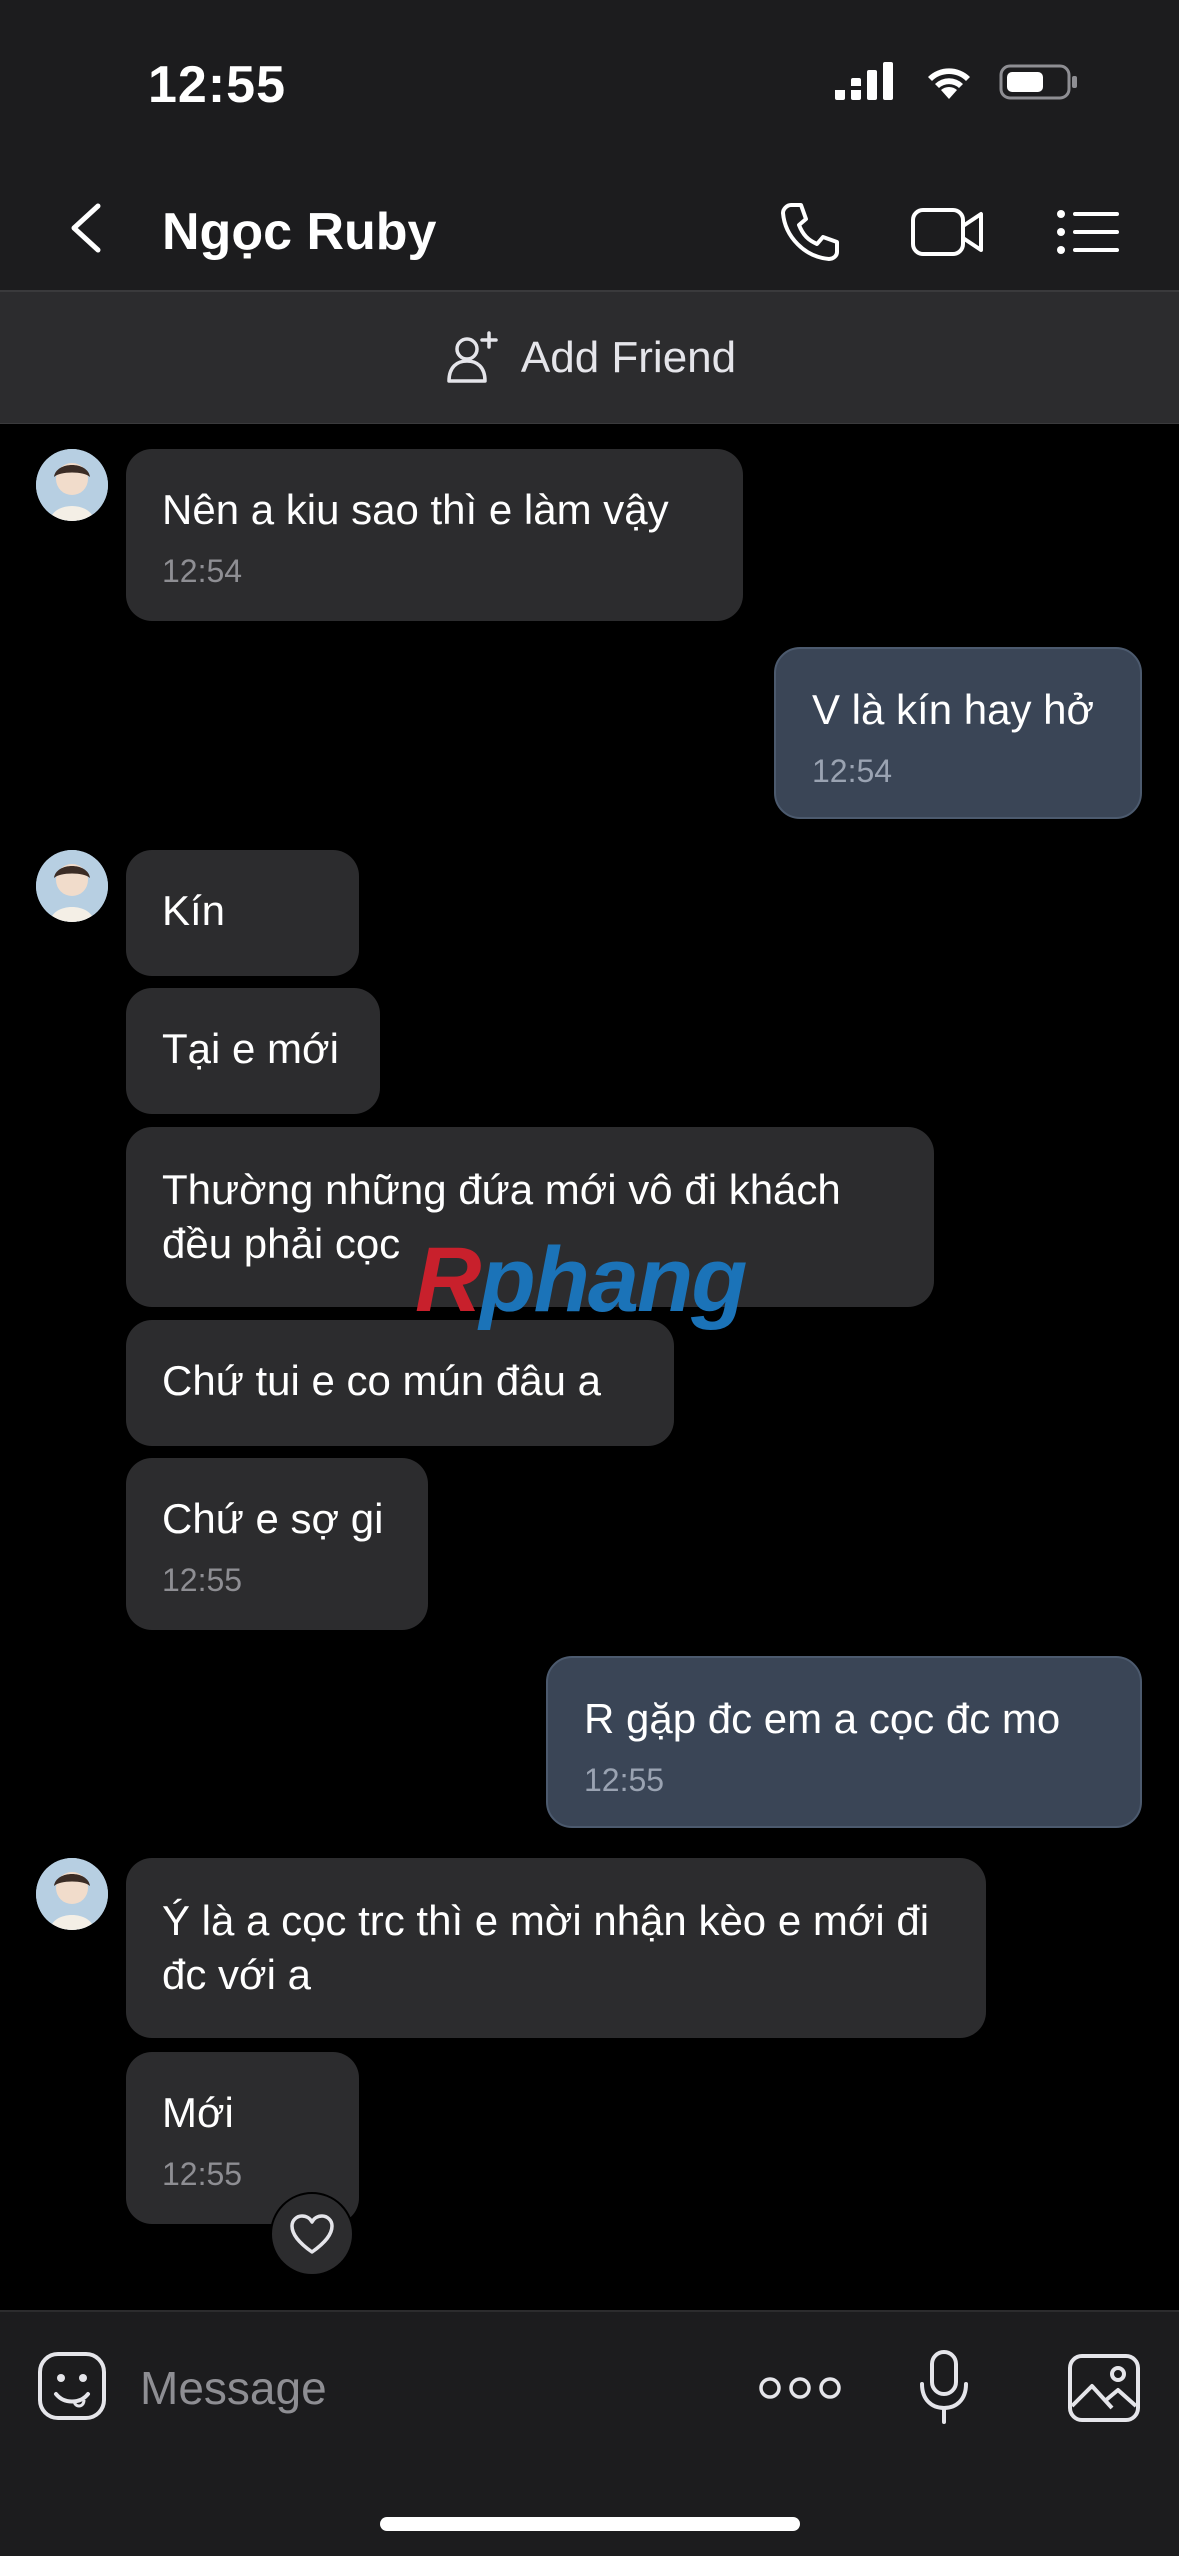 This screenshot has width=1179, height=2556. What do you see at coordinates (420, 2388) in the screenshot?
I see `message-input` at bounding box center [420, 2388].